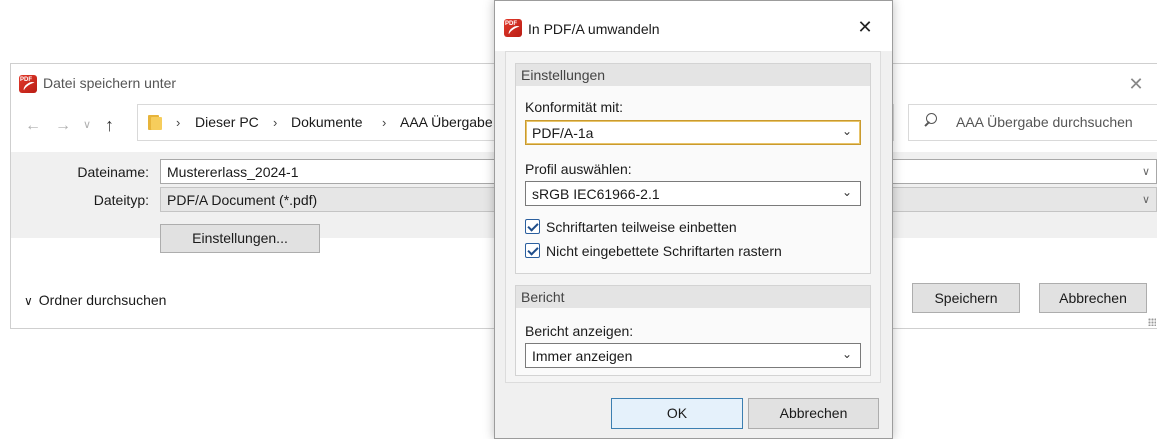  What do you see at coordinates (693, 75) in the screenshot?
I see `settings-group-header: Einstellungen` at bounding box center [693, 75].